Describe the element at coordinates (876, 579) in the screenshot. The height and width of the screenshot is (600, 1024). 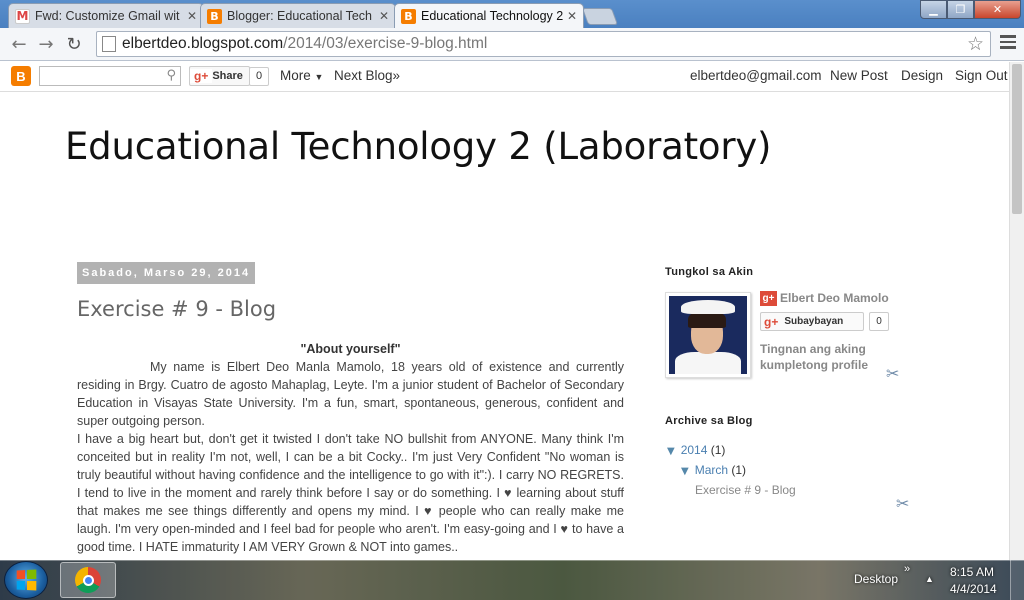
I see `desktop-toolbar-label: Desktop` at that location.